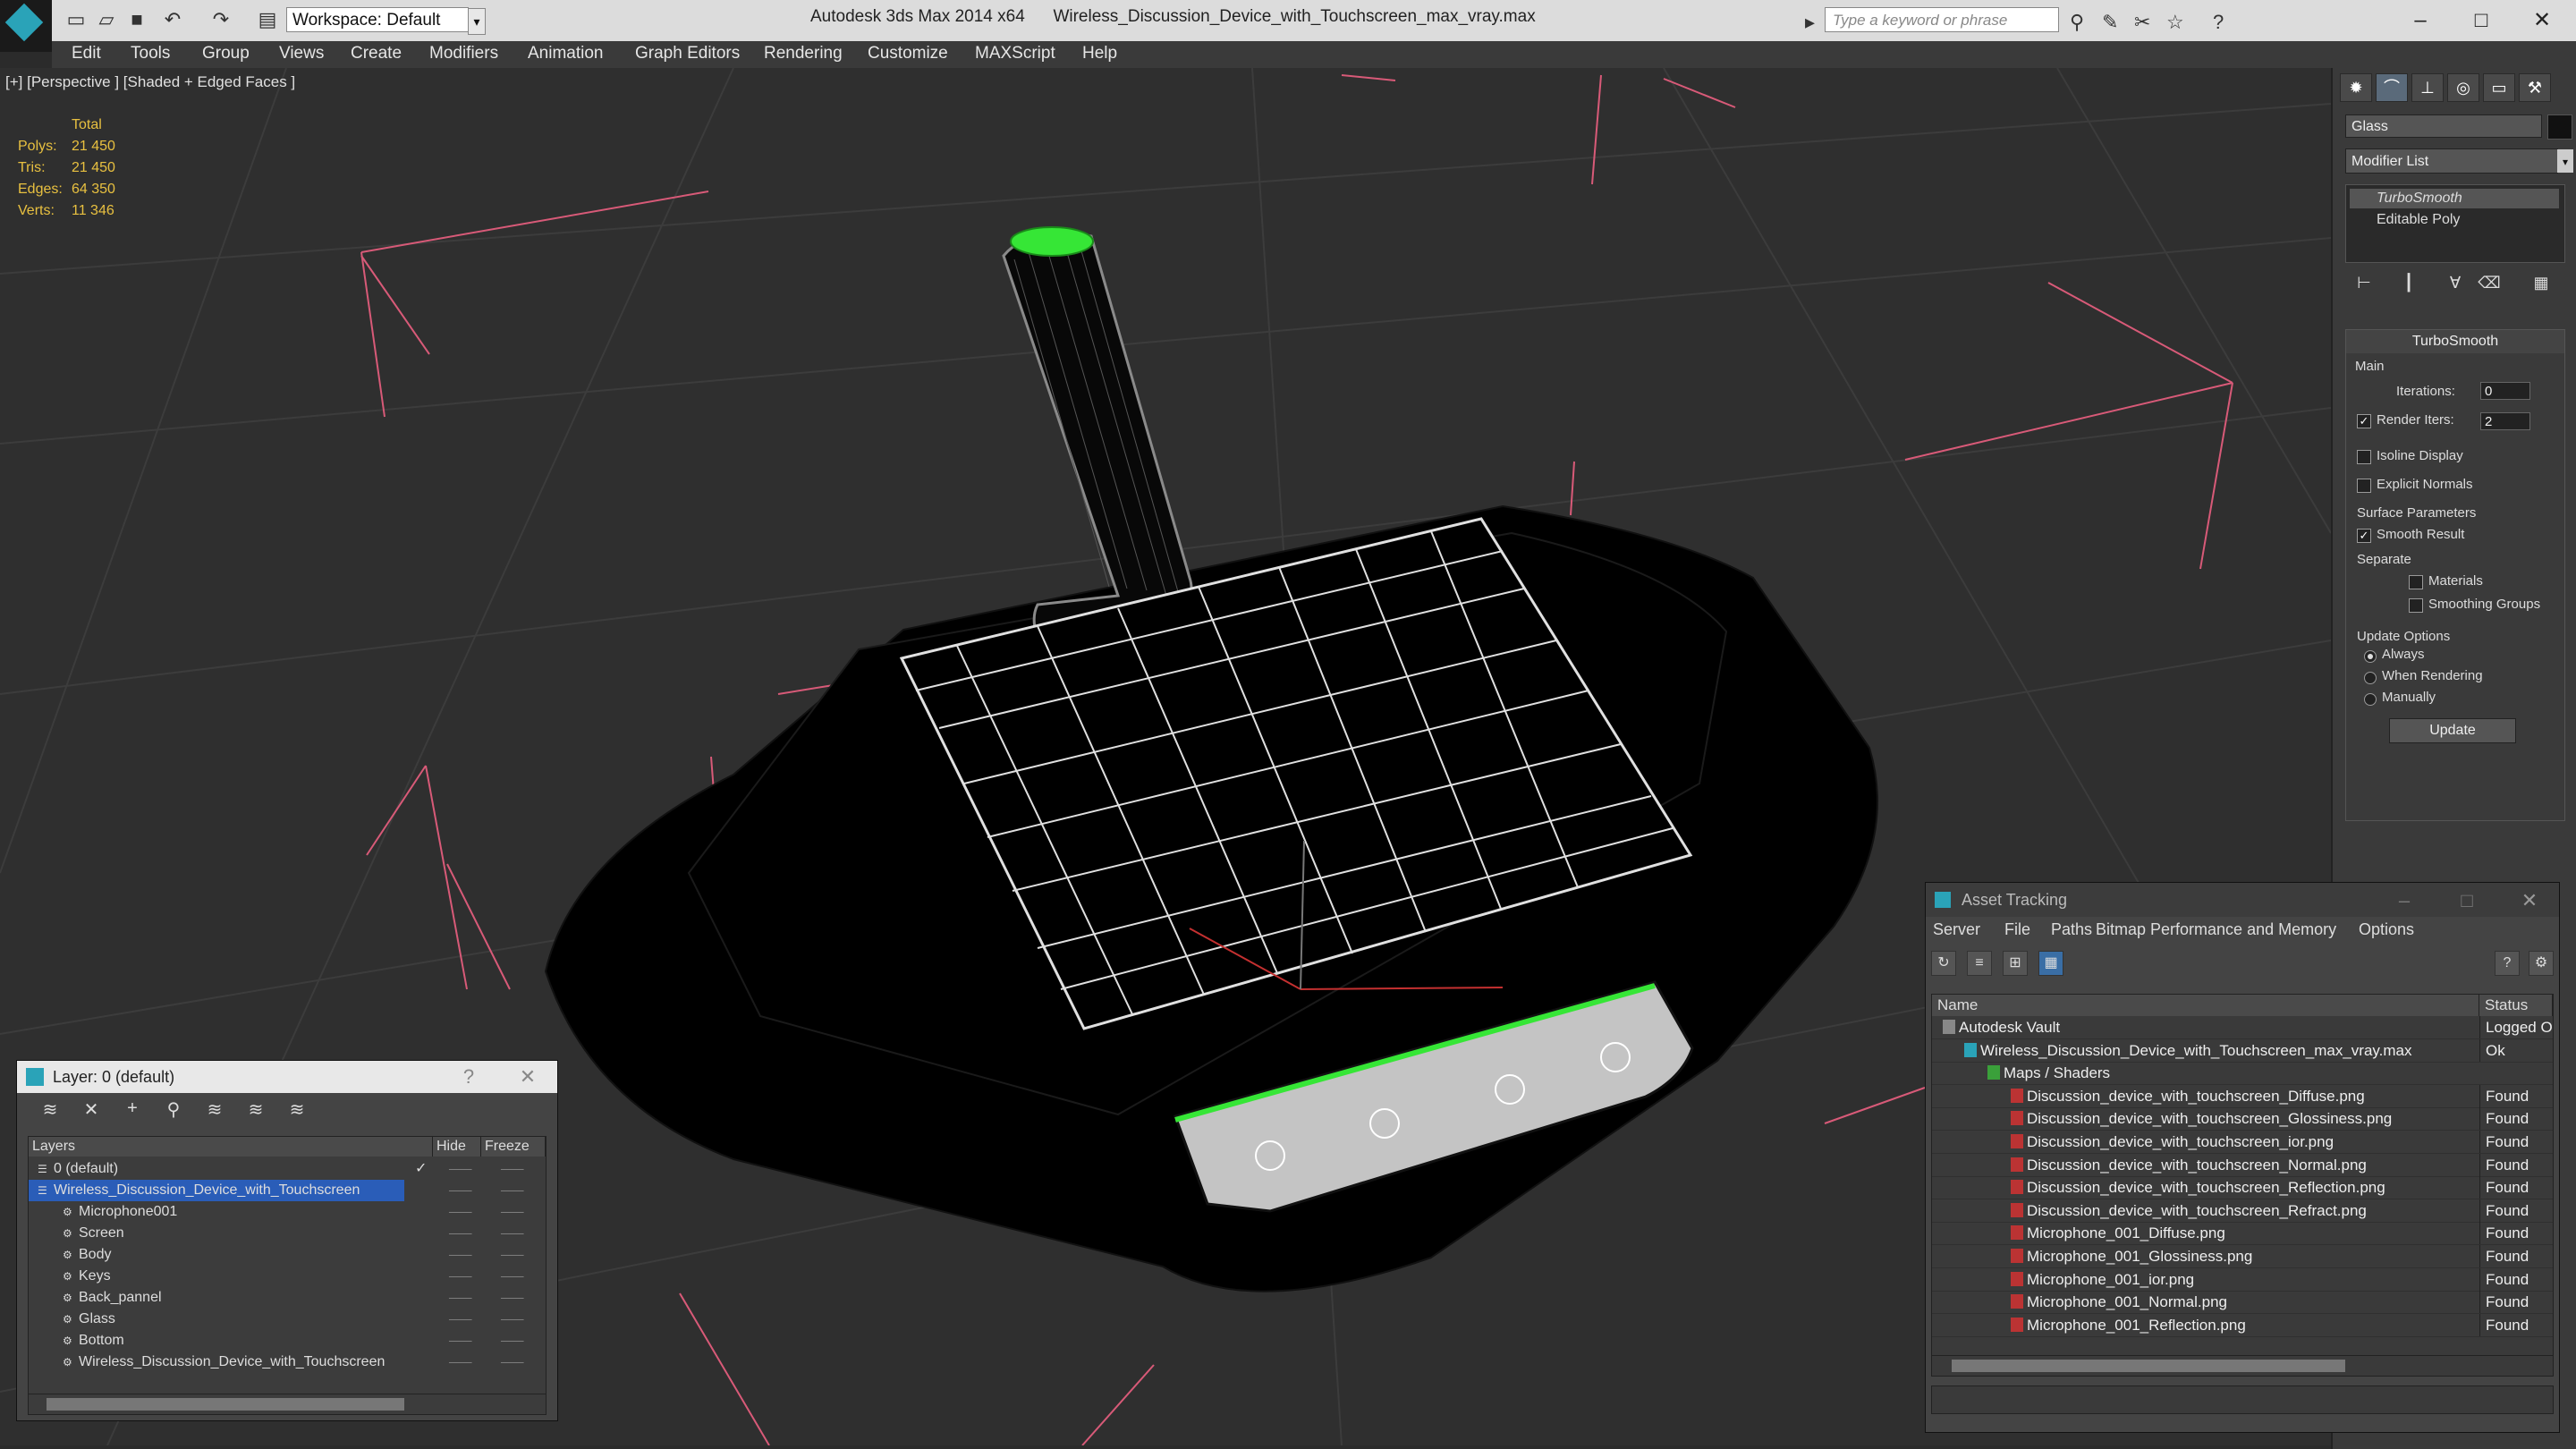 The image size is (2576, 1449). I want to click on expand-arrow-icon: ▸, so click(1810, 22).